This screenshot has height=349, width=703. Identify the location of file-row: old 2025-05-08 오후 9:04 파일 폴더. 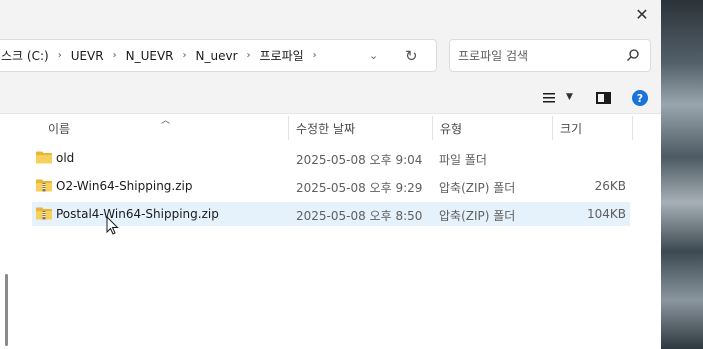
(331, 158).